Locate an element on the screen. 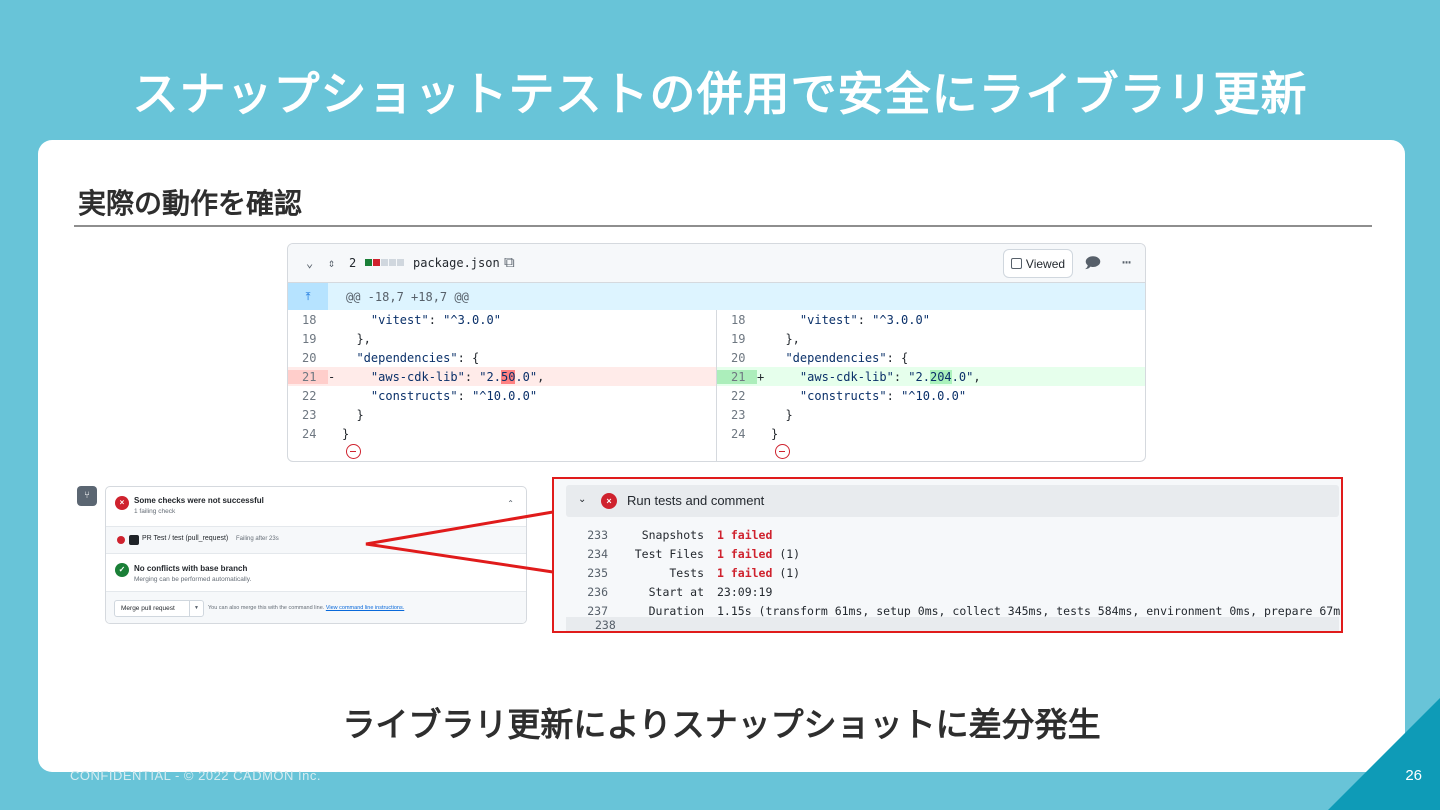  diff-line: 23 } is located at coordinates (931, 414).